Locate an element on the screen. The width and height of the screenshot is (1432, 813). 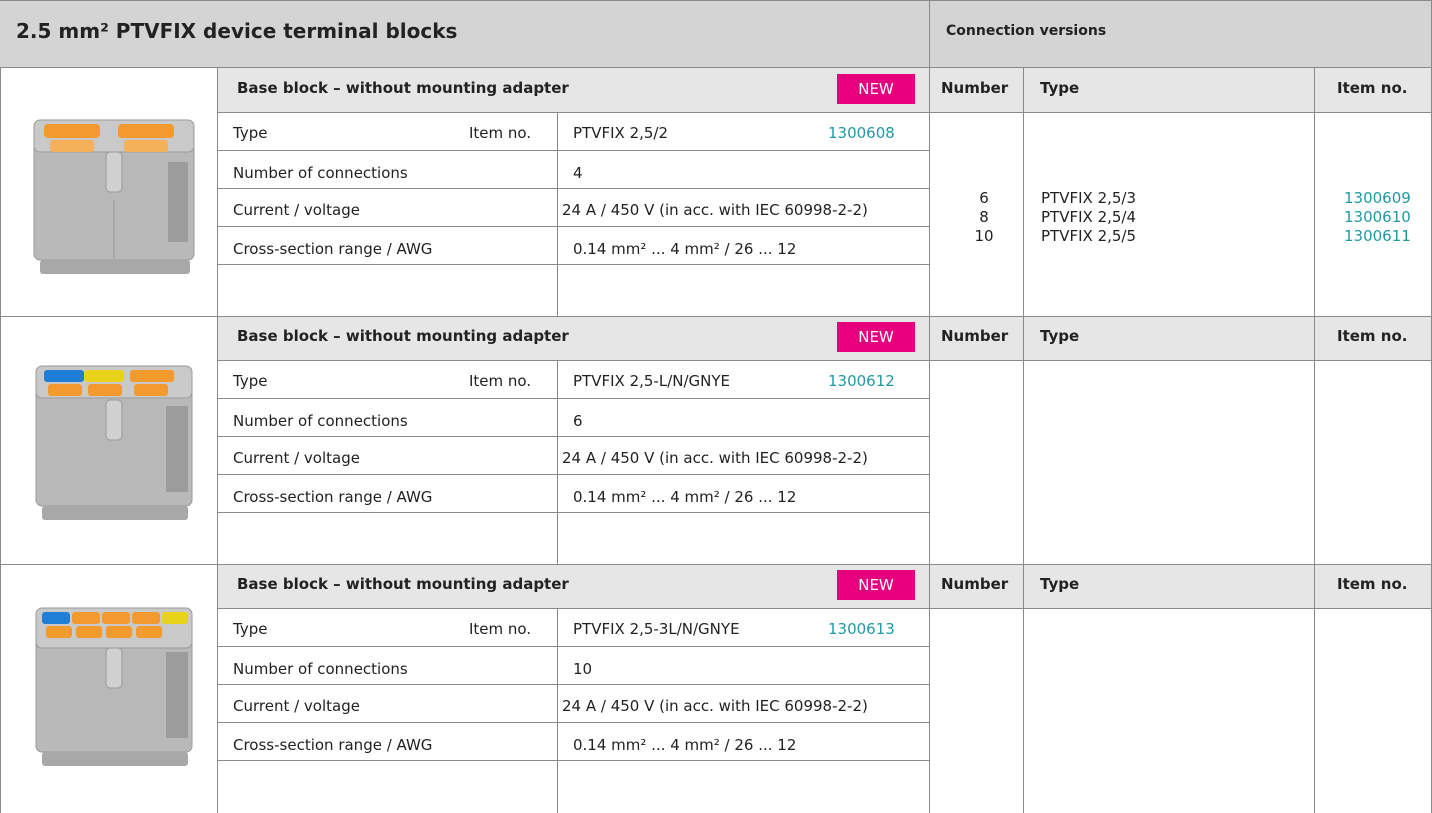
type-value: PTVFIX 2,5/2 is located at coordinates (621, 133).